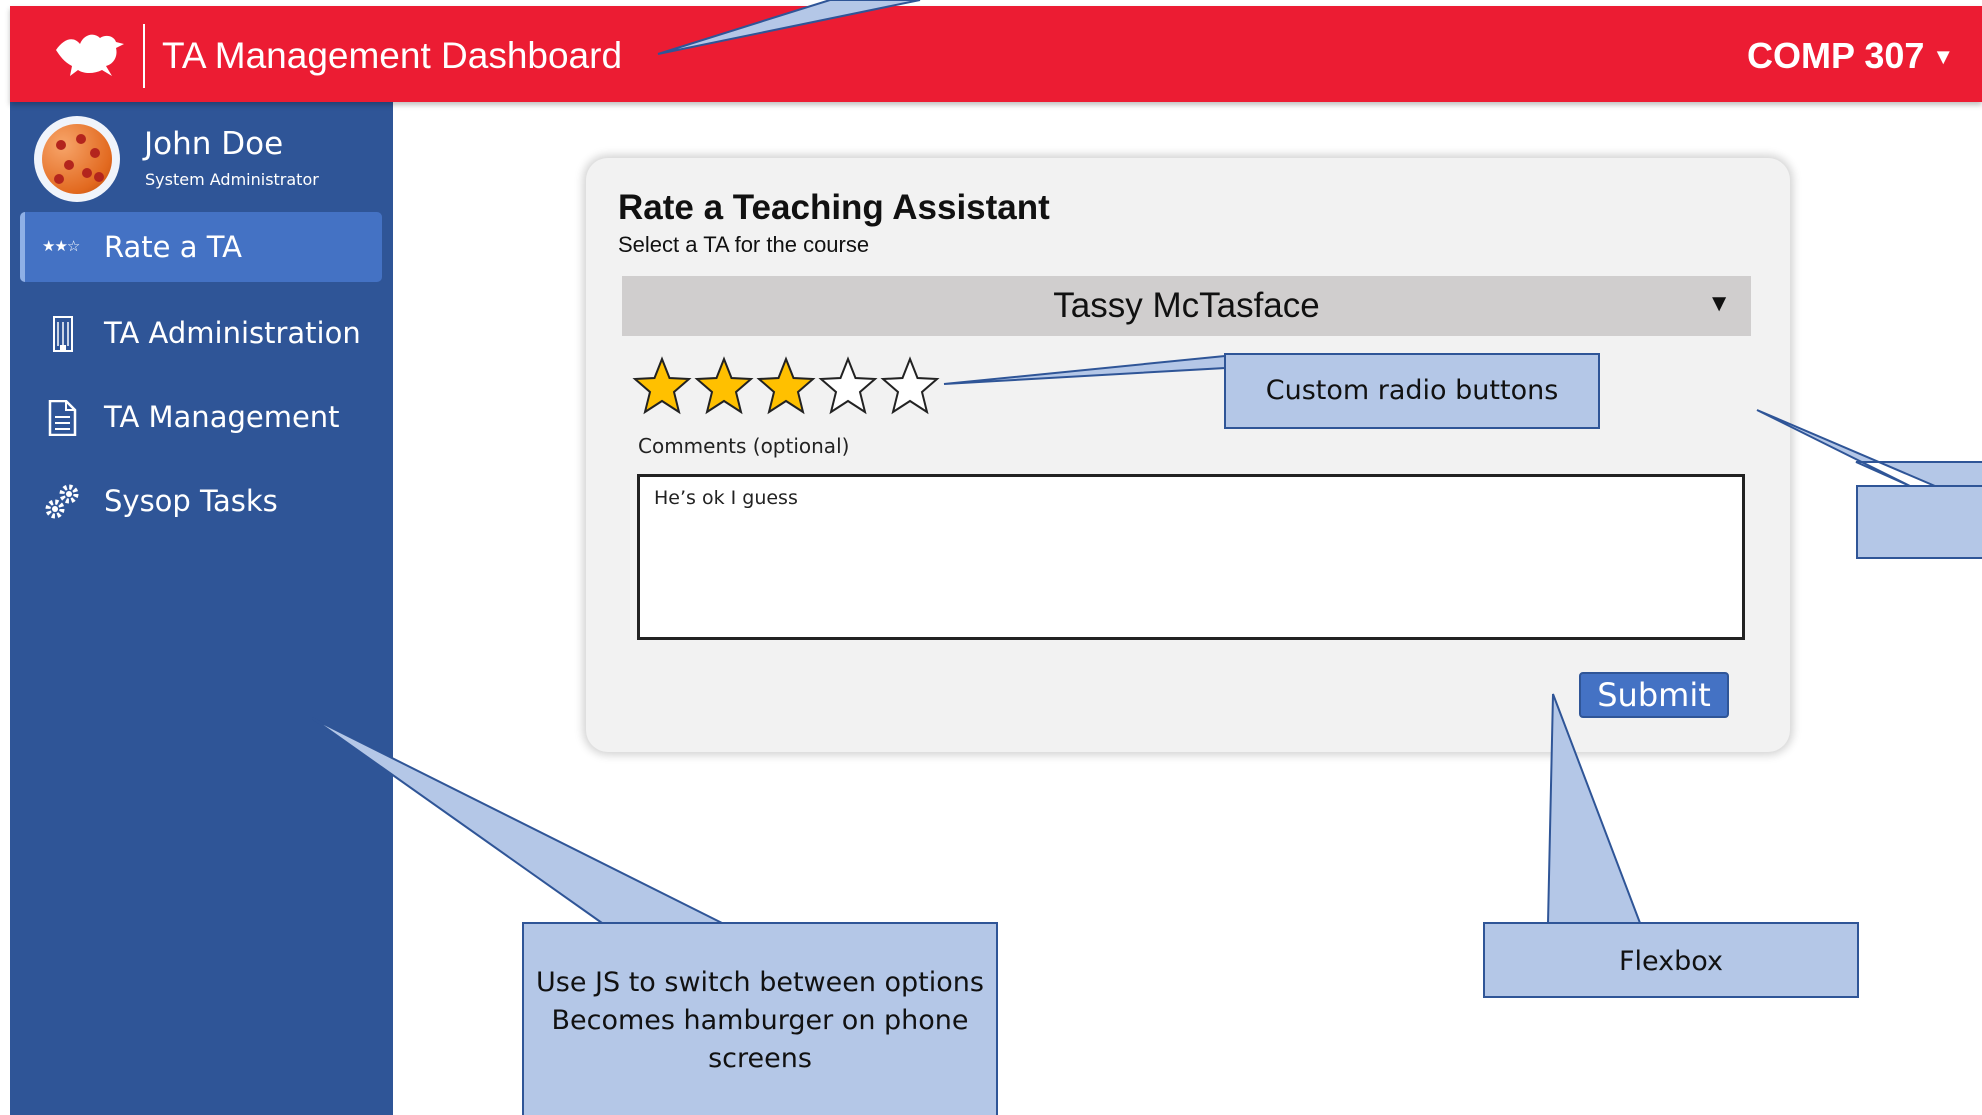 The width and height of the screenshot is (1982, 1115). I want to click on callout-pointer, so click(1869, 448).